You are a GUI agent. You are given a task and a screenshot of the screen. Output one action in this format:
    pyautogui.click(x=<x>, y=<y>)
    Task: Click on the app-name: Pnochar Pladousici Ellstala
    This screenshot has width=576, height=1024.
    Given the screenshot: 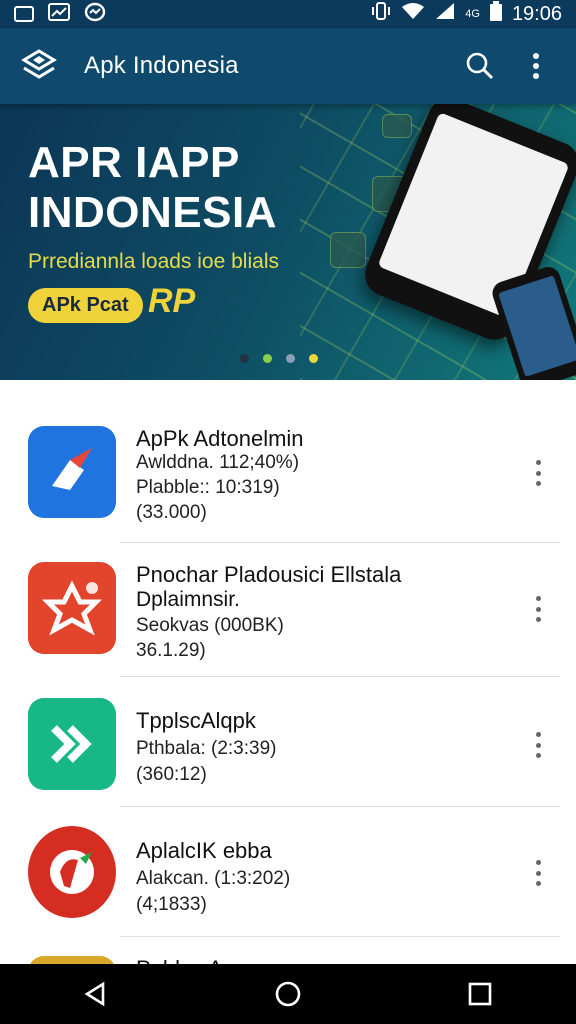 What is the action you would take?
    pyautogui.click(x=269, y=574)
    